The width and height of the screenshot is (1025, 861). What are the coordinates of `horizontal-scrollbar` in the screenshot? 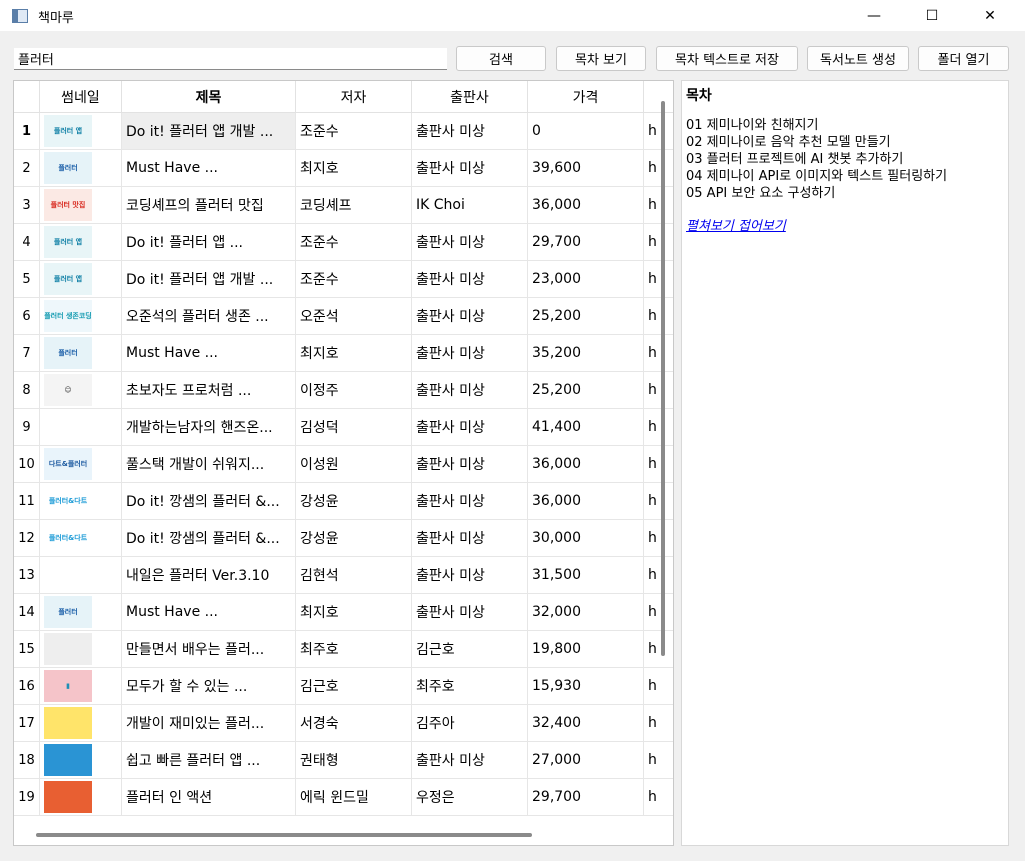 It's located at (284, 835).